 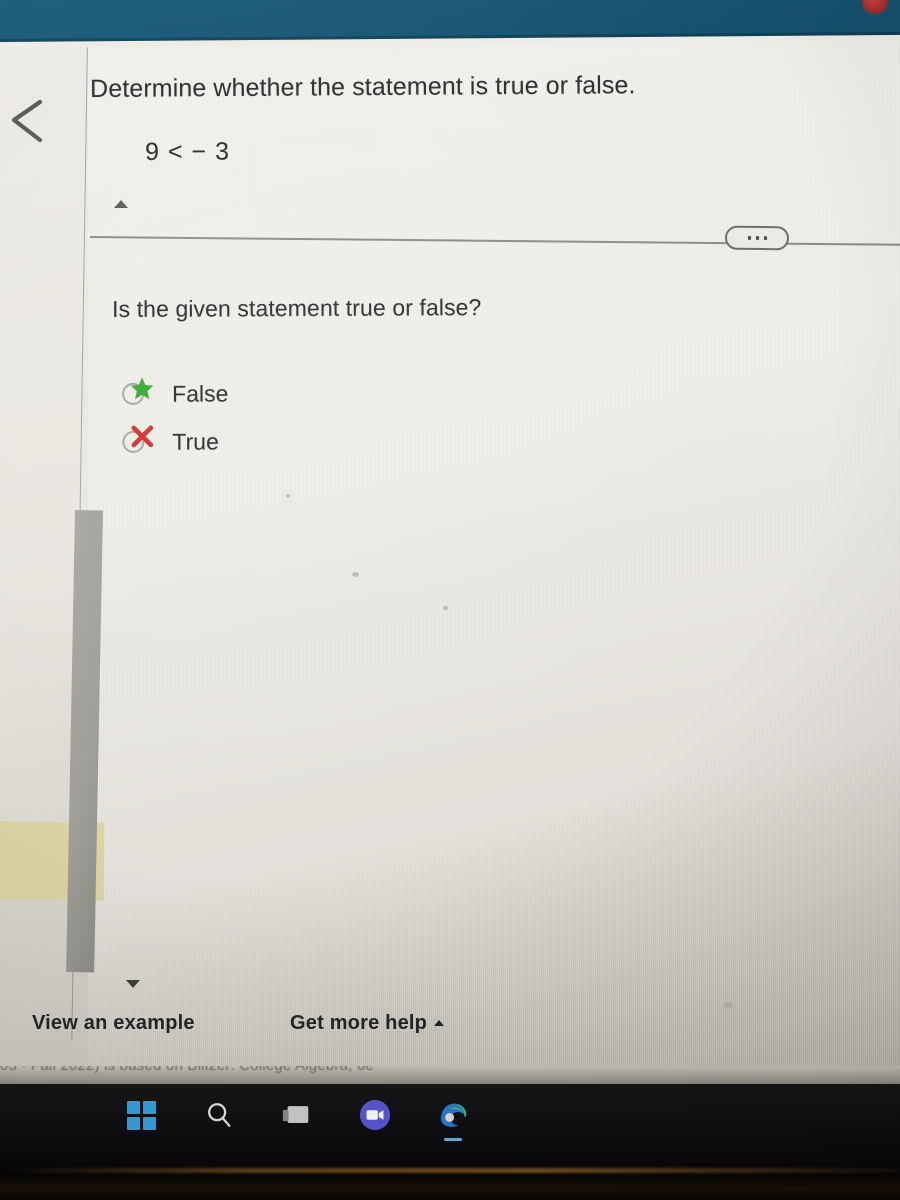 What do you see at coordinates (142, 388) in the screenshot?
I see `star-icon` at bounding box center [142, 388].